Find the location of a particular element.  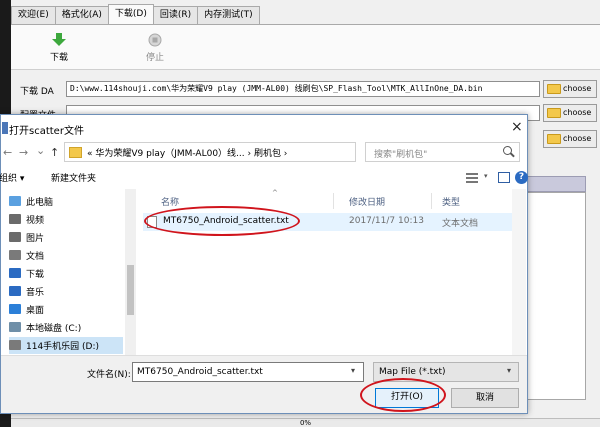

filename-label: 文件名(N): is located at coordinates (109, 375).